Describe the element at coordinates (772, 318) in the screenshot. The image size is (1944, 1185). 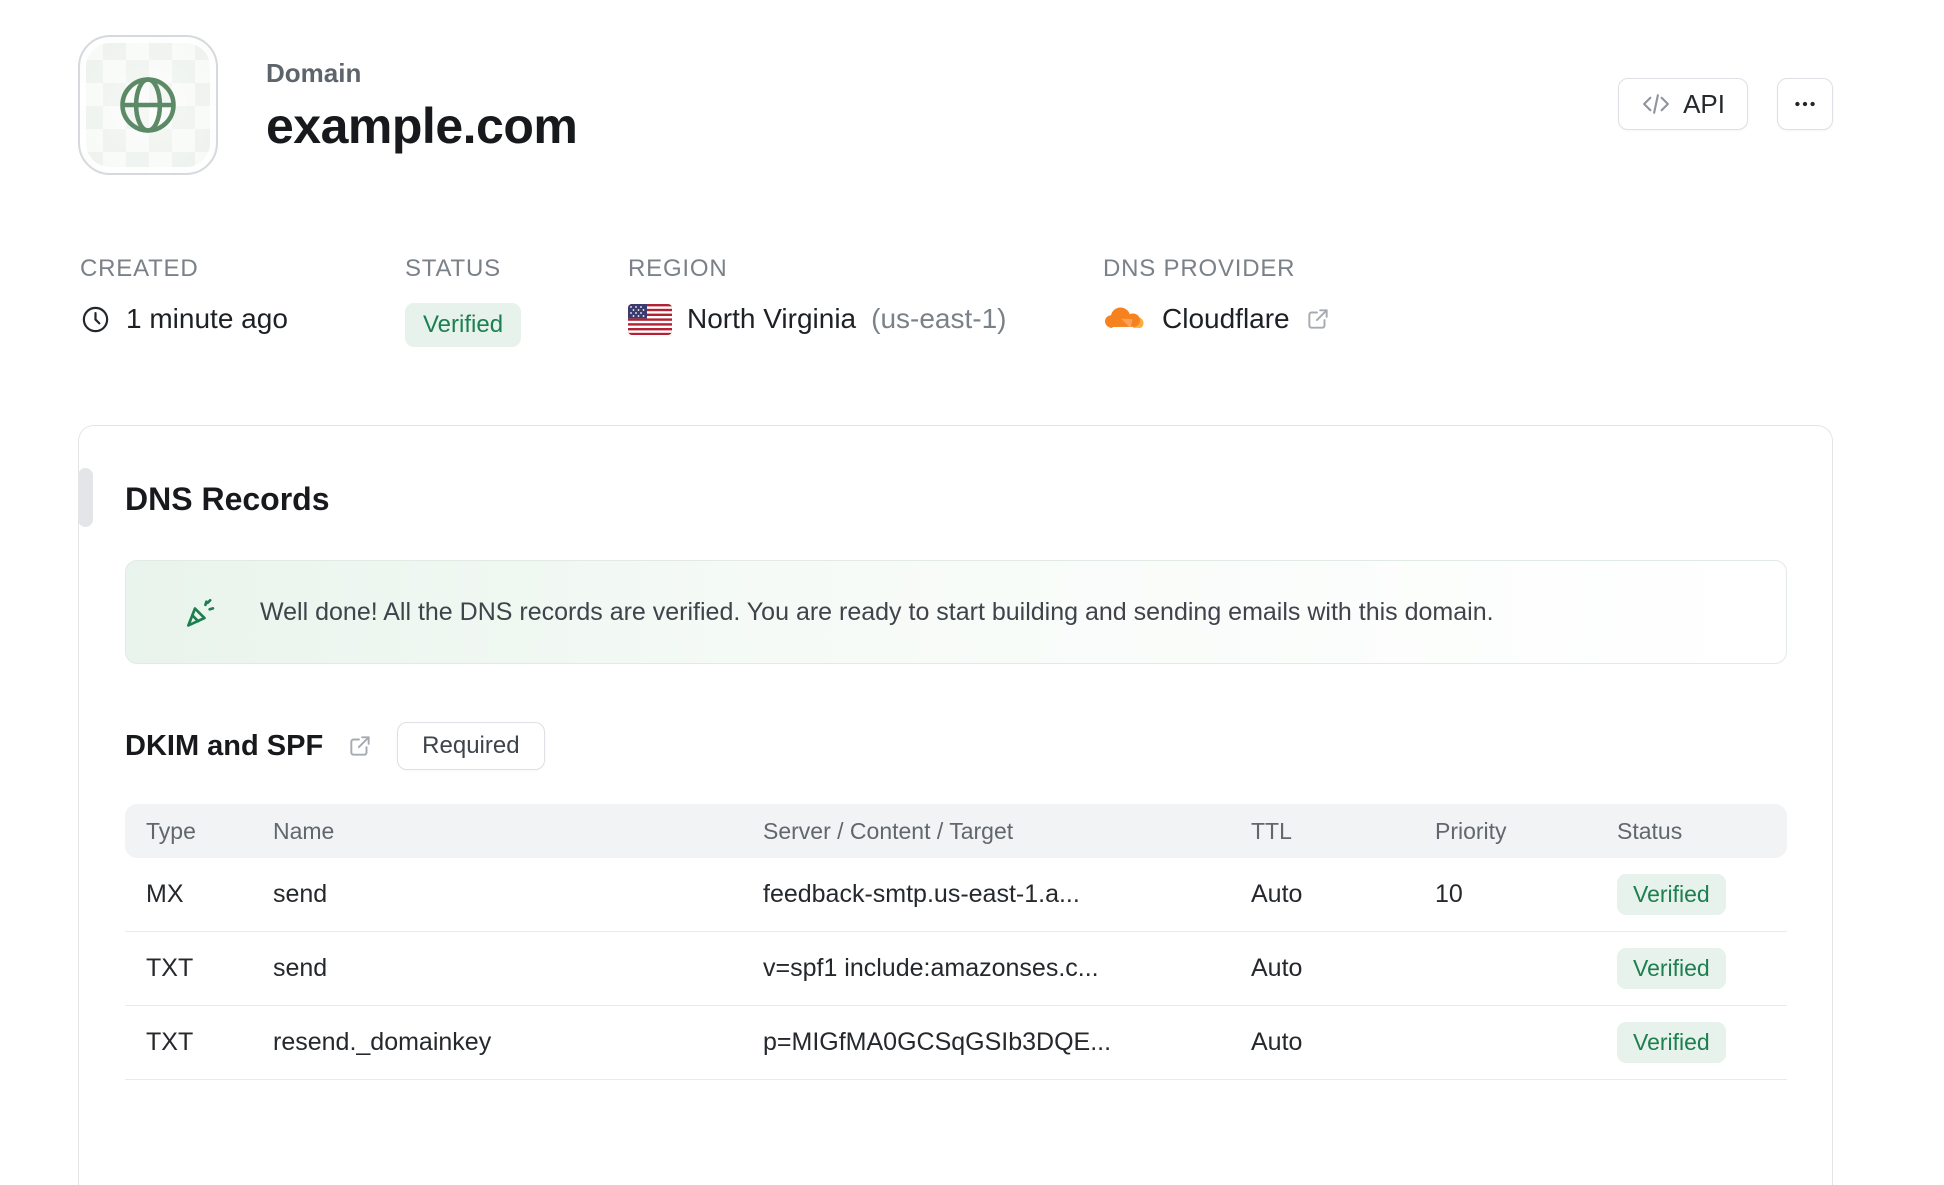
I see `region-name: North Virginia` at that location.